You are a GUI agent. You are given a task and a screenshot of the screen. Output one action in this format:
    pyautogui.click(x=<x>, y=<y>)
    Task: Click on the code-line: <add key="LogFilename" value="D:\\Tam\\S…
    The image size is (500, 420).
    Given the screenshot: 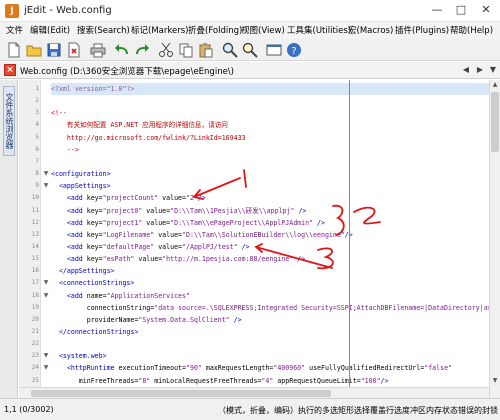 What is the action you would take?
    pyautogui.click(x=270, y=235)
    